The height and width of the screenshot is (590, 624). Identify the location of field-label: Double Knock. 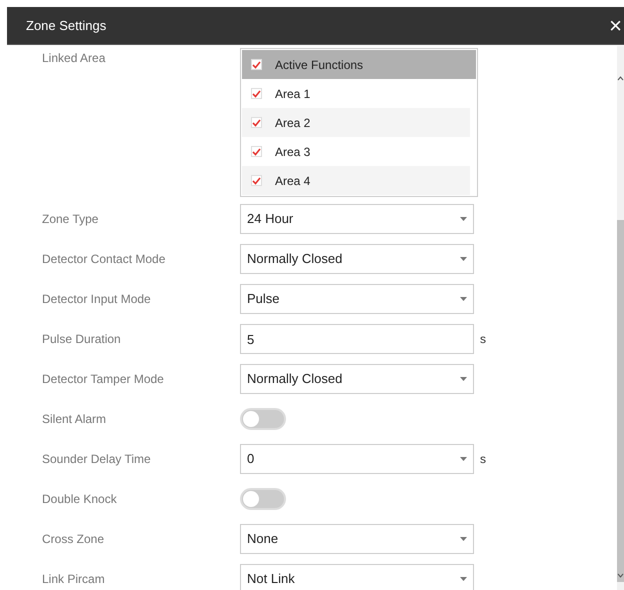
(80, 499).